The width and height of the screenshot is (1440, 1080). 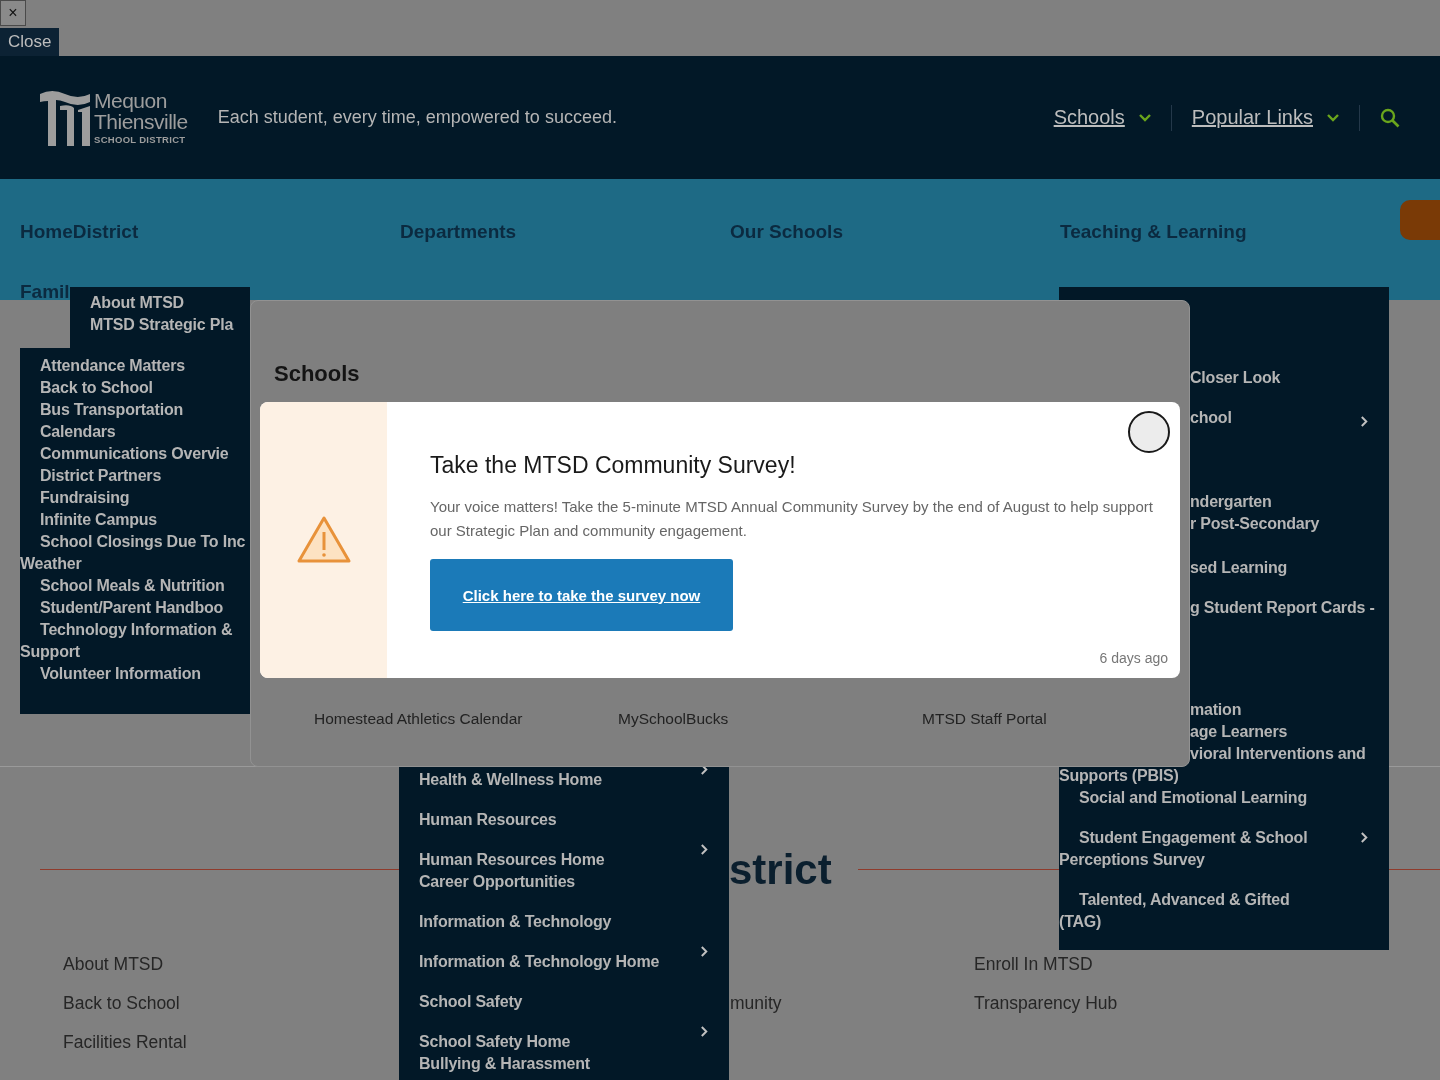 What do you see at coordinates (564, 1042) in the screenshot?
I see `menu-item: School Safety Home` at bounding box center [564, 1042].